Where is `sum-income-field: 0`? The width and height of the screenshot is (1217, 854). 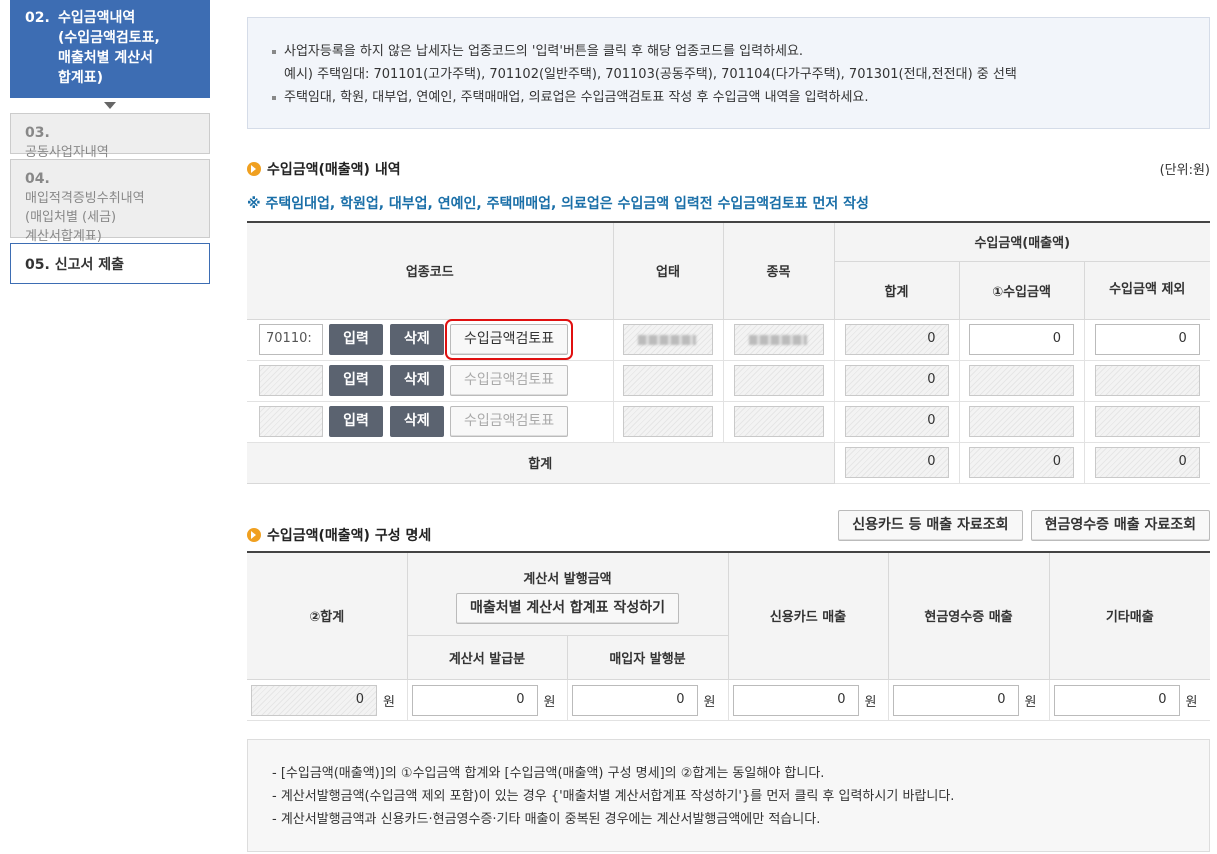 sum-income-field: 0 is located at coordinates (1021, 462).